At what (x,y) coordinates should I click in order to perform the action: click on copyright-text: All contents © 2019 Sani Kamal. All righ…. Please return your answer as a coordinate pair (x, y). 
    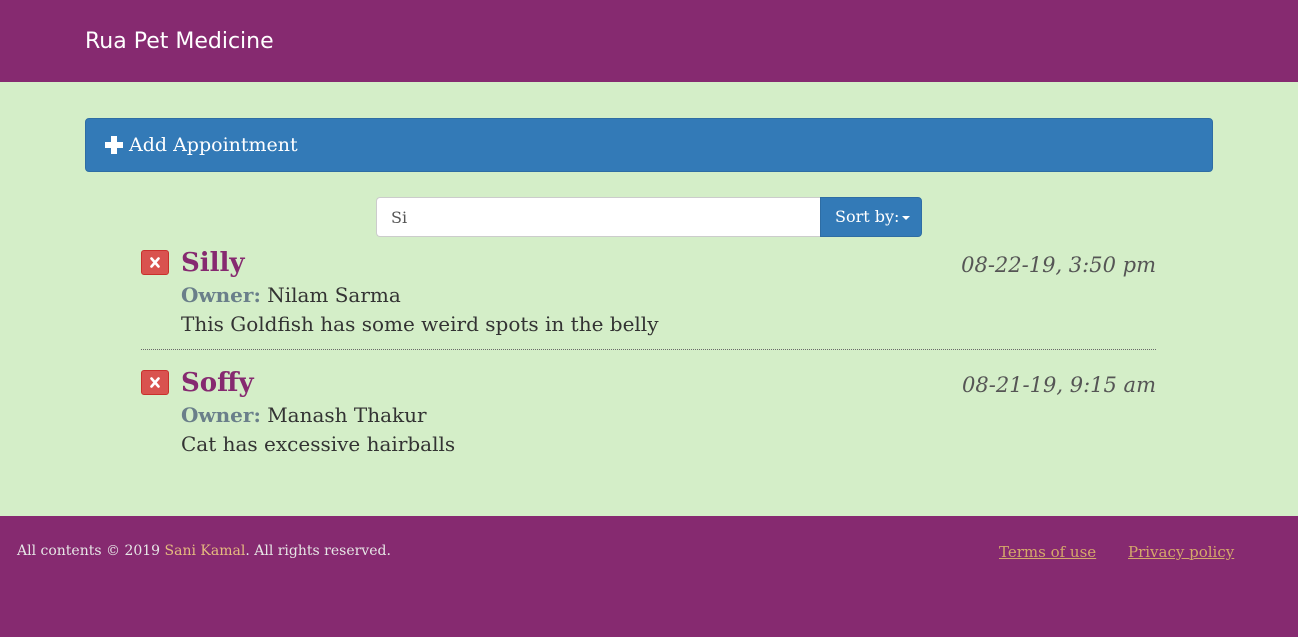
    Looking at the image, I should click on (204, 551).